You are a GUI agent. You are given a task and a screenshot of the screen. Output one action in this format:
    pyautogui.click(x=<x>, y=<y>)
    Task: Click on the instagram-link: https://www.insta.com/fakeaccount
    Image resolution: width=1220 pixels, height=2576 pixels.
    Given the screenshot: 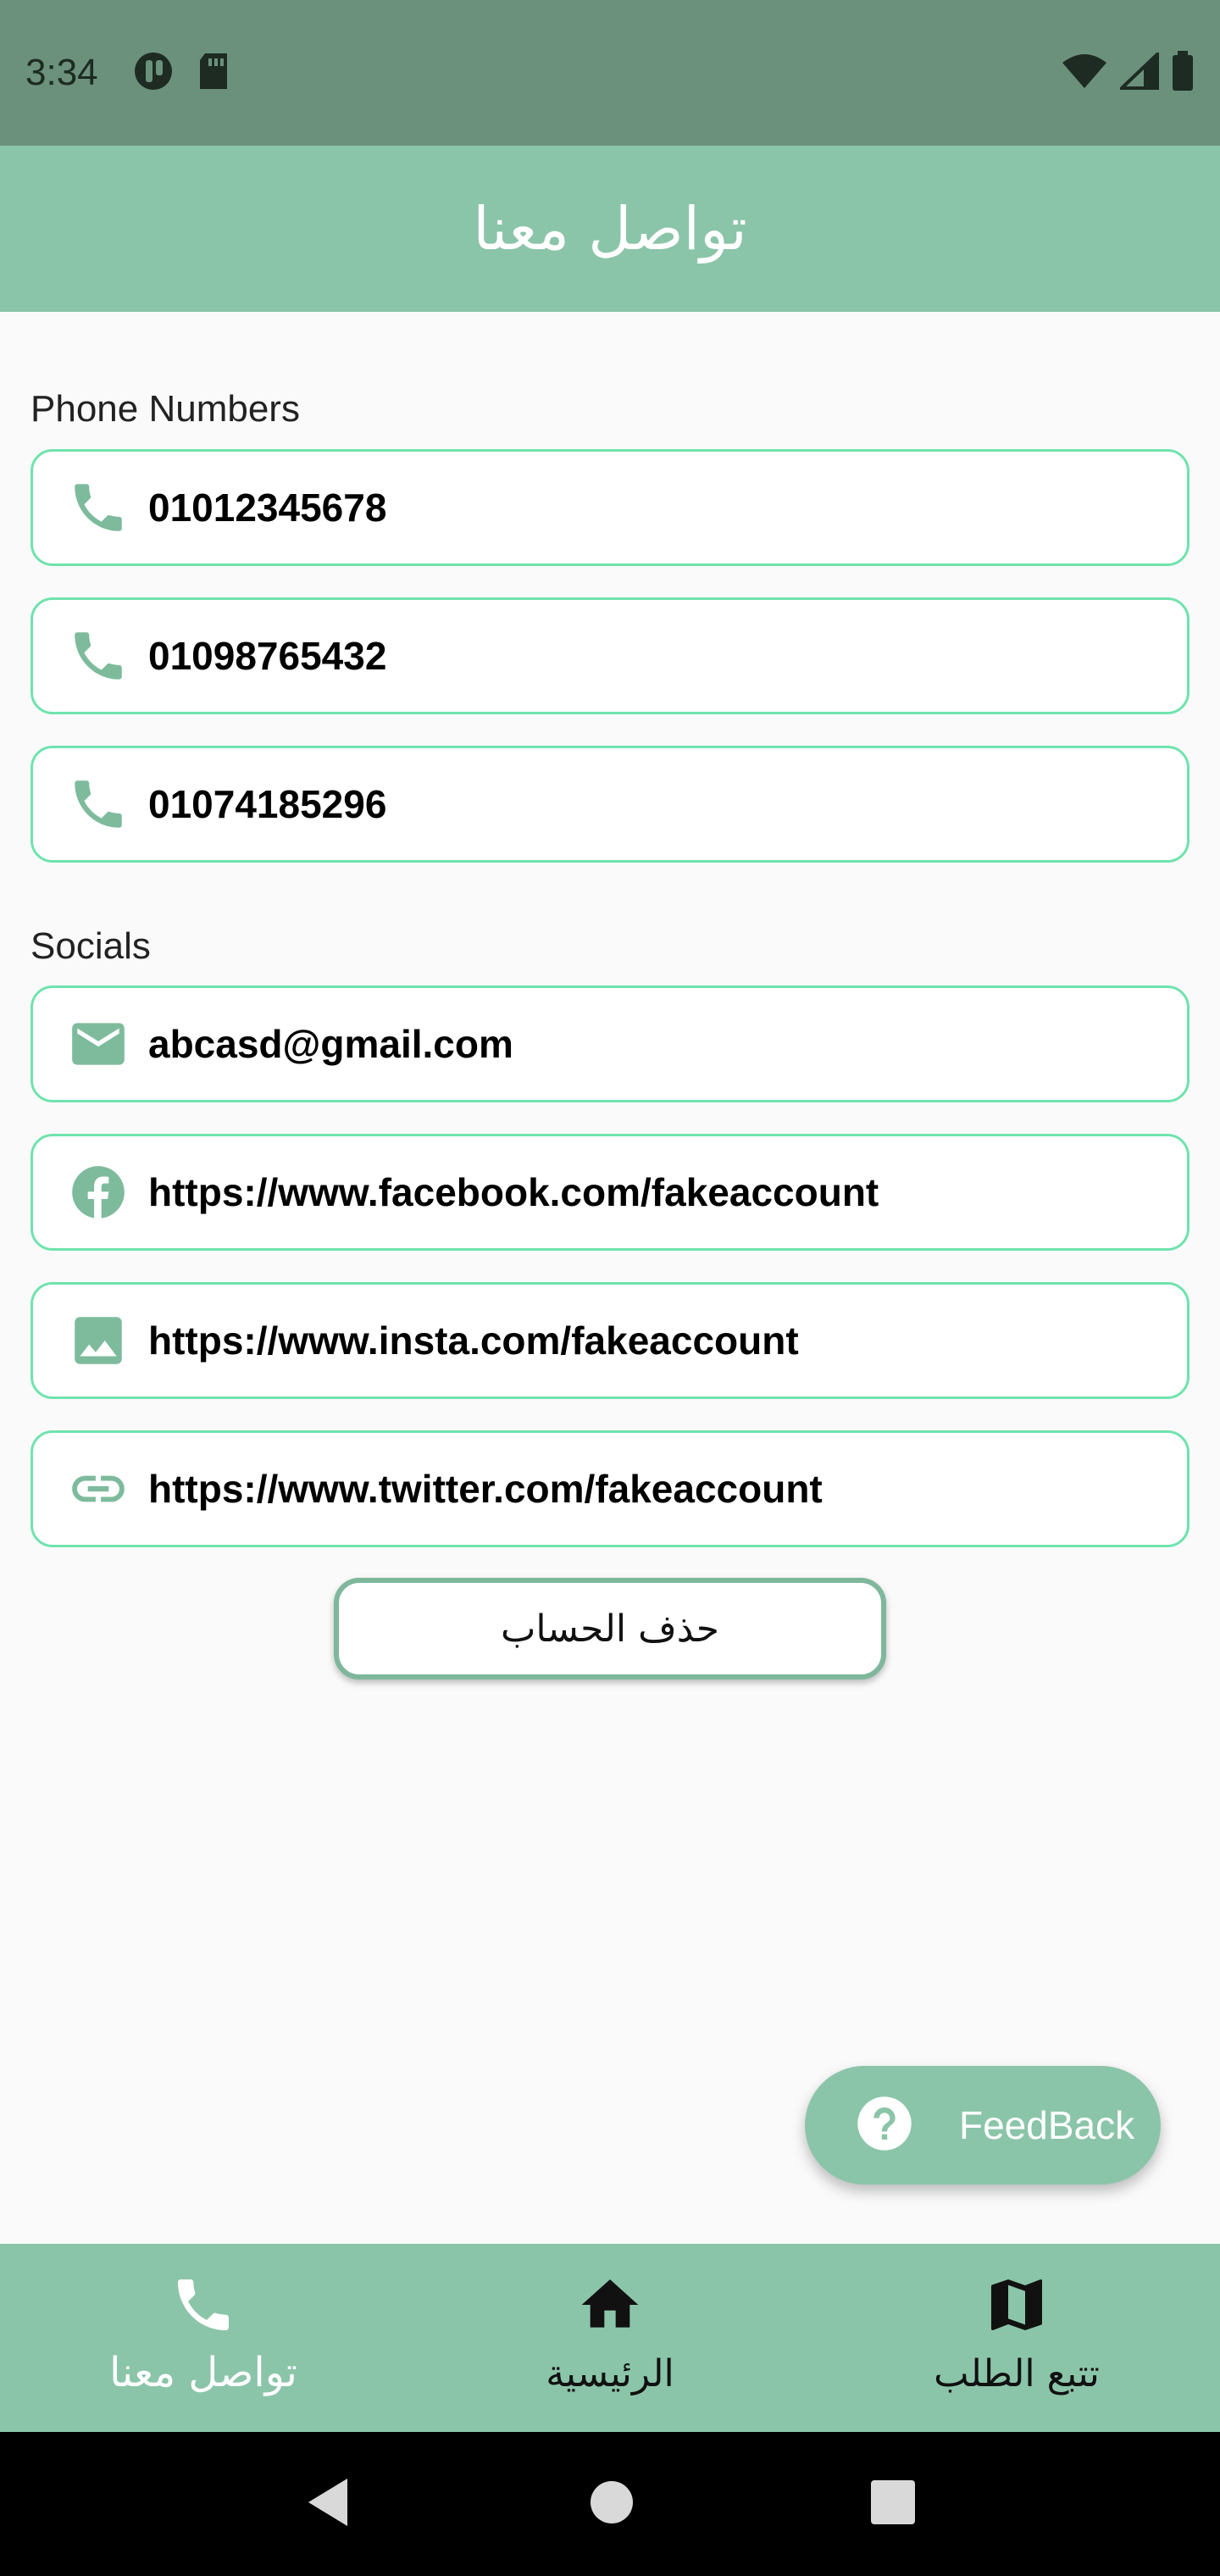 What is the action you would take?
    pyautogui.click(x=473, y=1341)
    